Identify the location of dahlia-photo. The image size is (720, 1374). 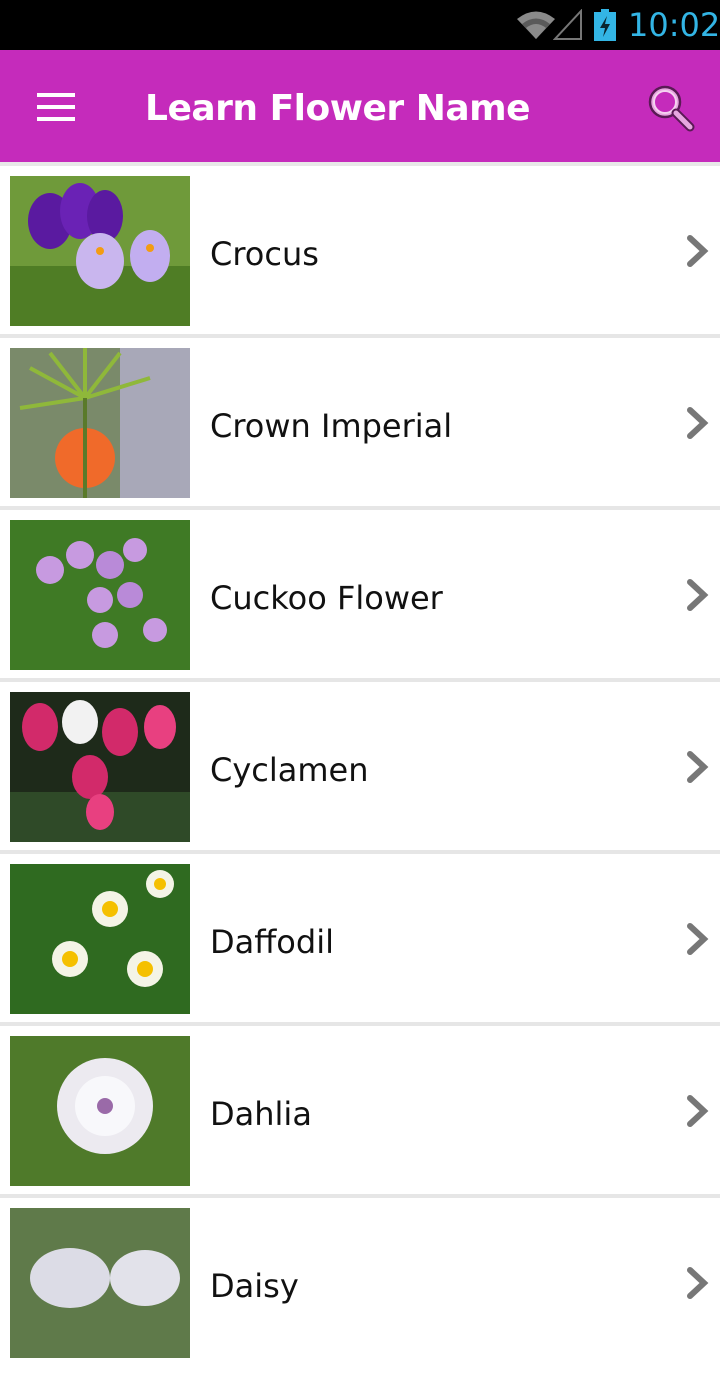
(100, 1111).